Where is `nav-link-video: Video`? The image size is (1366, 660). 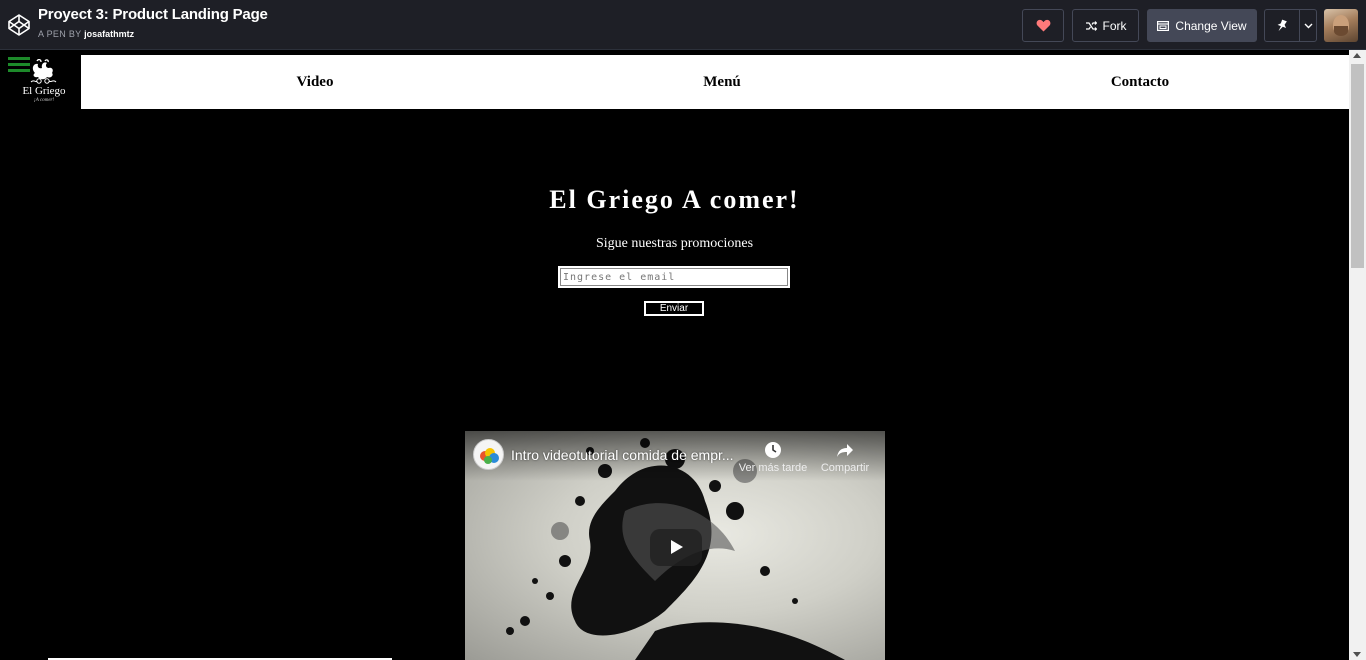 nav-link-video: Video is located at coordinates (315, 82).